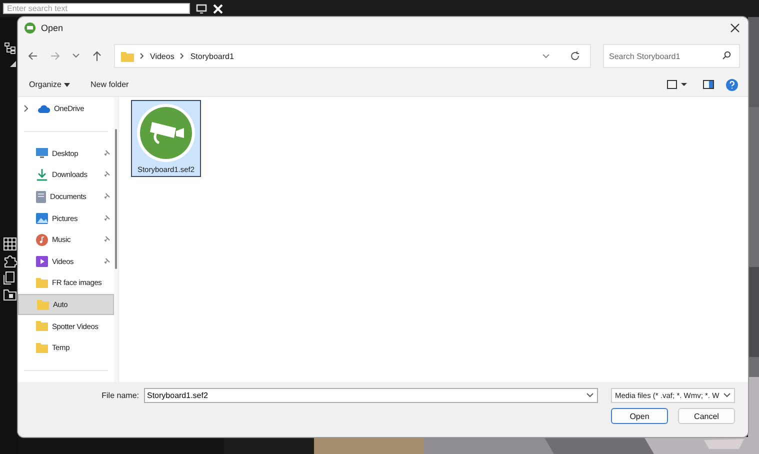 This screenshot has height=454, width=759. What do you see at coordinates (166, 133) in the screenshot?
I see `camera-icon` at bounding box center [166, 133].